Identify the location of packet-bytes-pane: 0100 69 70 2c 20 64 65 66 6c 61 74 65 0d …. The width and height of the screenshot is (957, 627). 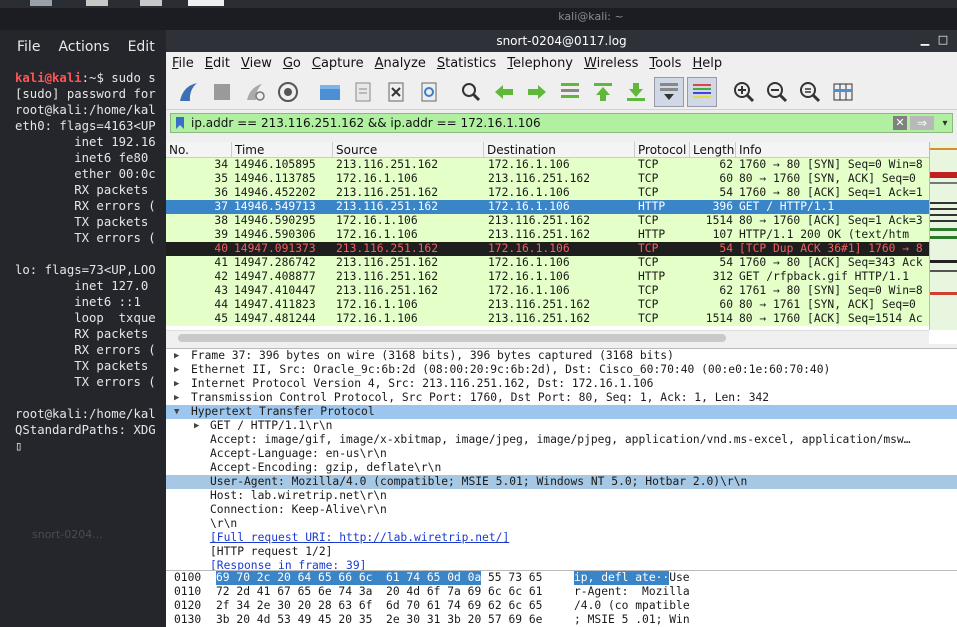
(561, 598).